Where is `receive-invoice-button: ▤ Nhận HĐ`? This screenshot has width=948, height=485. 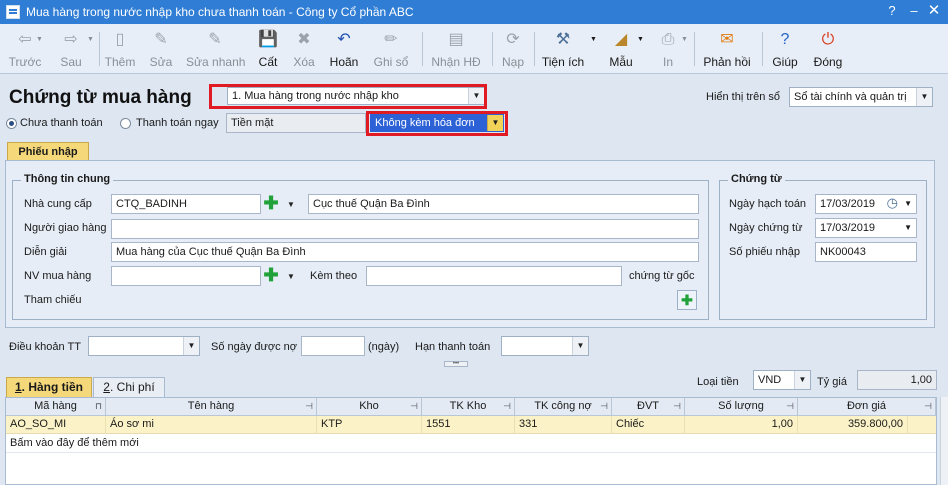
receive-invoice-button: ▤ Nhận HĐ is located at coordinates (456, 49).